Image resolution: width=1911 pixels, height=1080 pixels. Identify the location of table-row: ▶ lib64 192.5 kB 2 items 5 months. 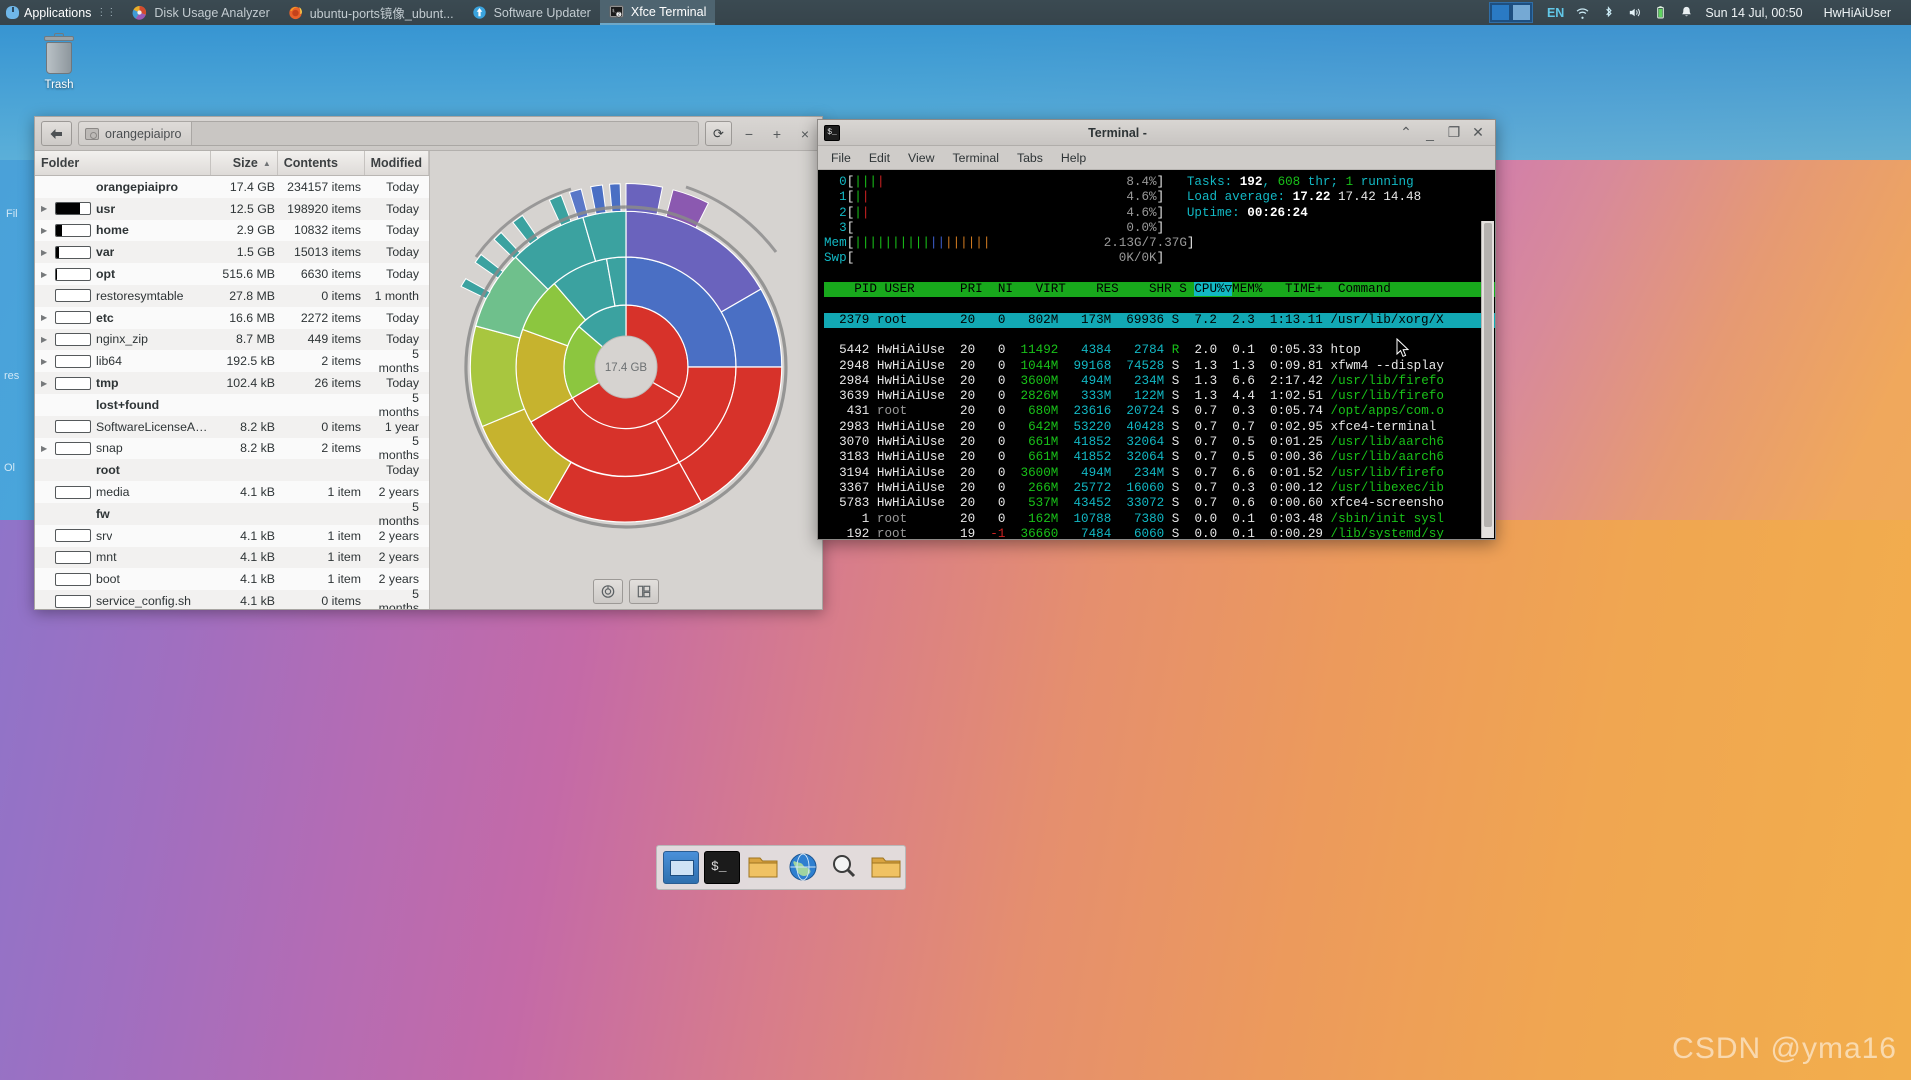
(232, 361).